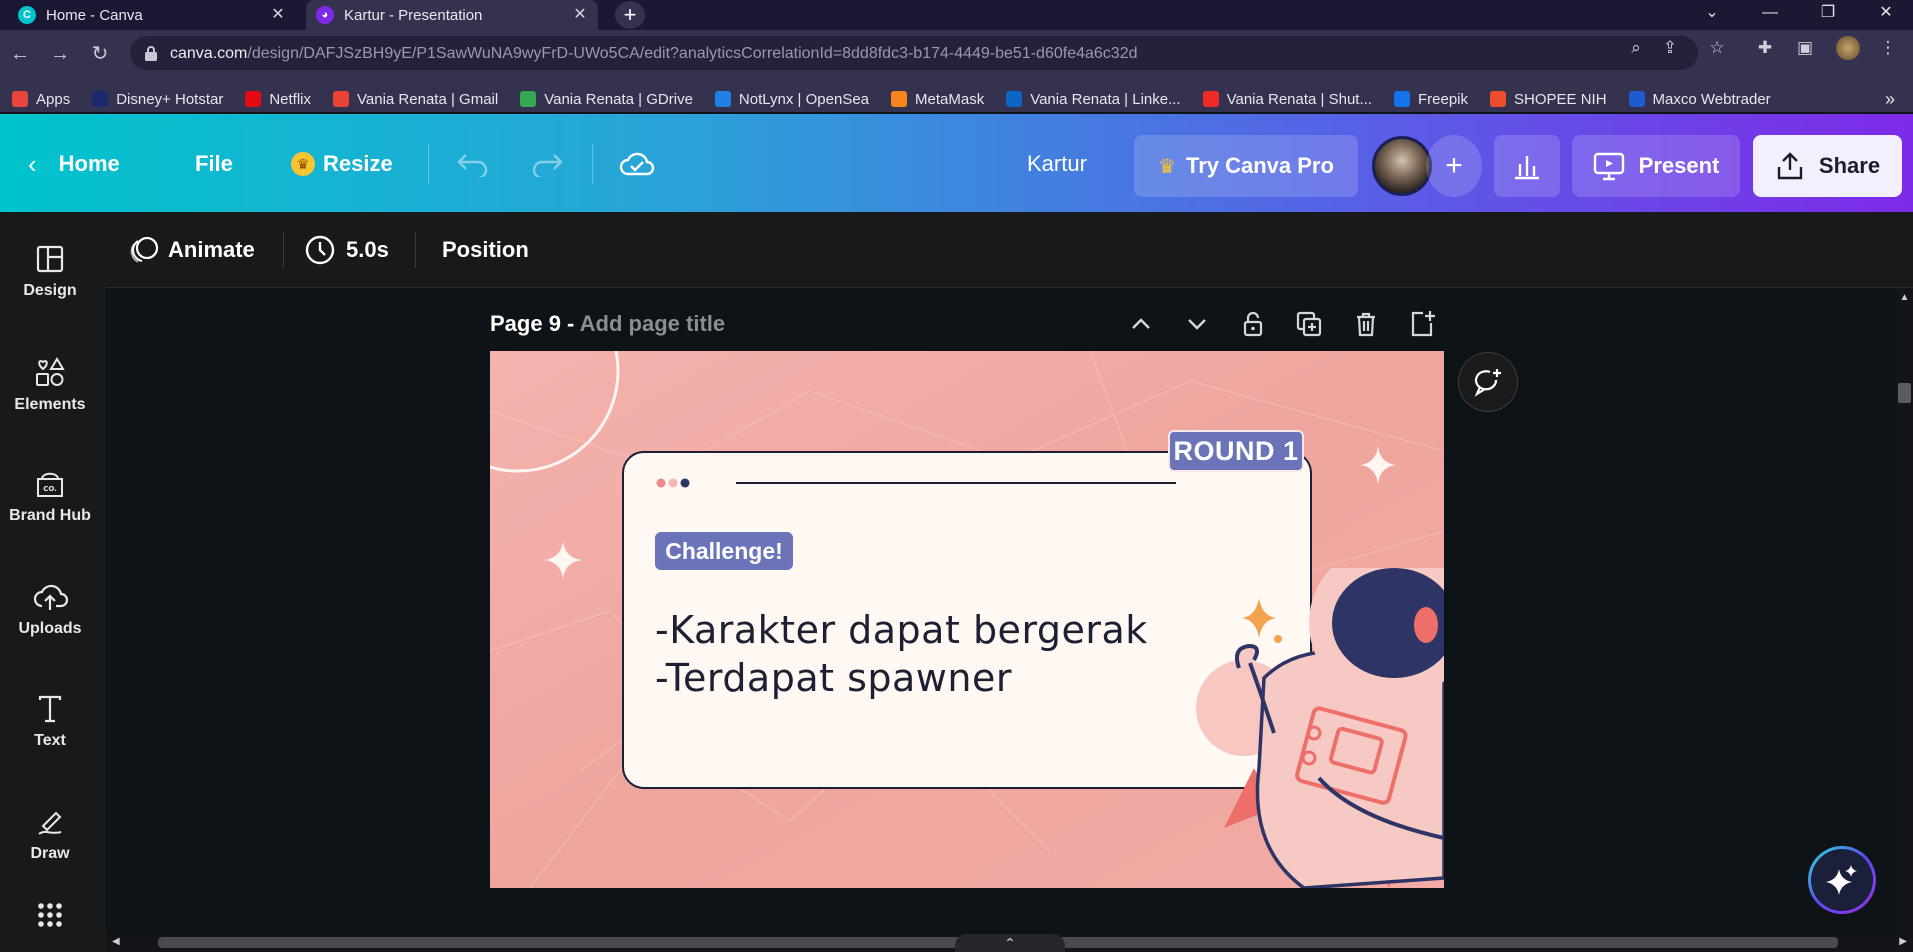 The width and height of the screenshot is (1913, 952). I want to click on bookmark-item: Maxco Webtrader, so click(1699, 99).